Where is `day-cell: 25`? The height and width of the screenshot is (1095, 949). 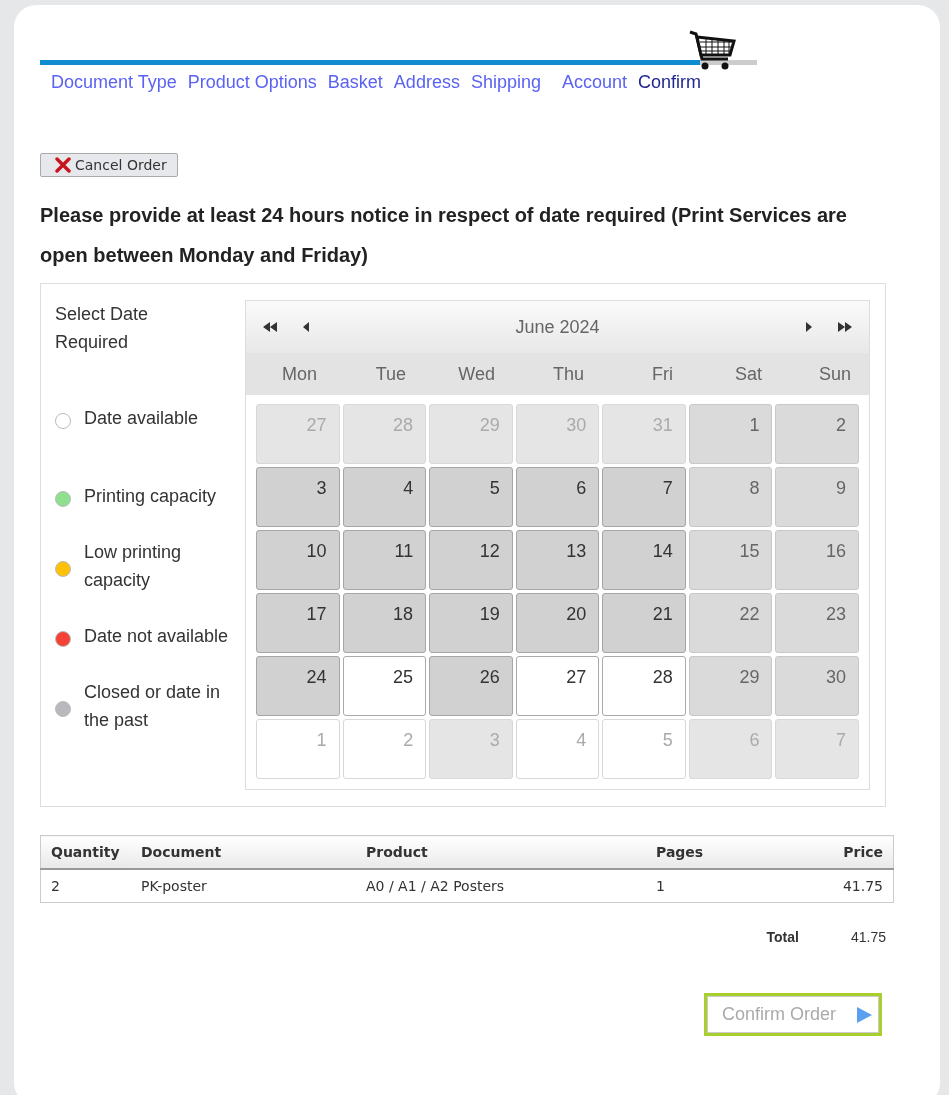 day-cell: 25 is located at coordinates (384, 686).